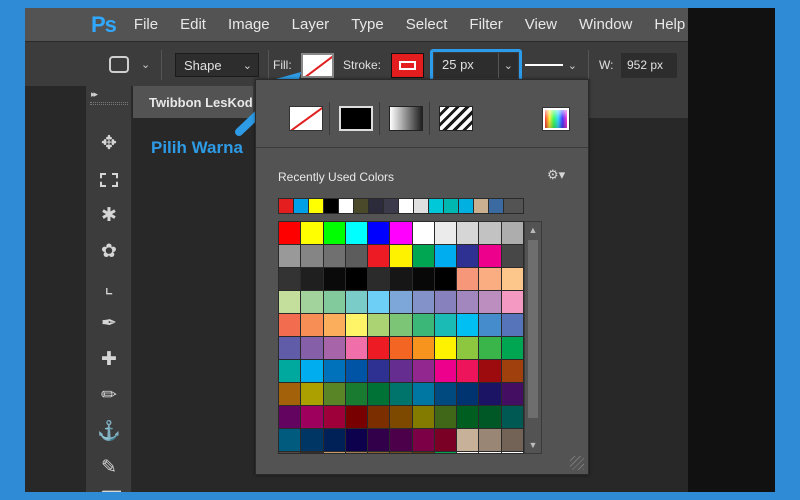 The width and height of the screenshot is (800, 500). What do you see at coordinates (556, 119) in the screenshot?
I see `color-picker-icon` at bounding box center [556, 119].